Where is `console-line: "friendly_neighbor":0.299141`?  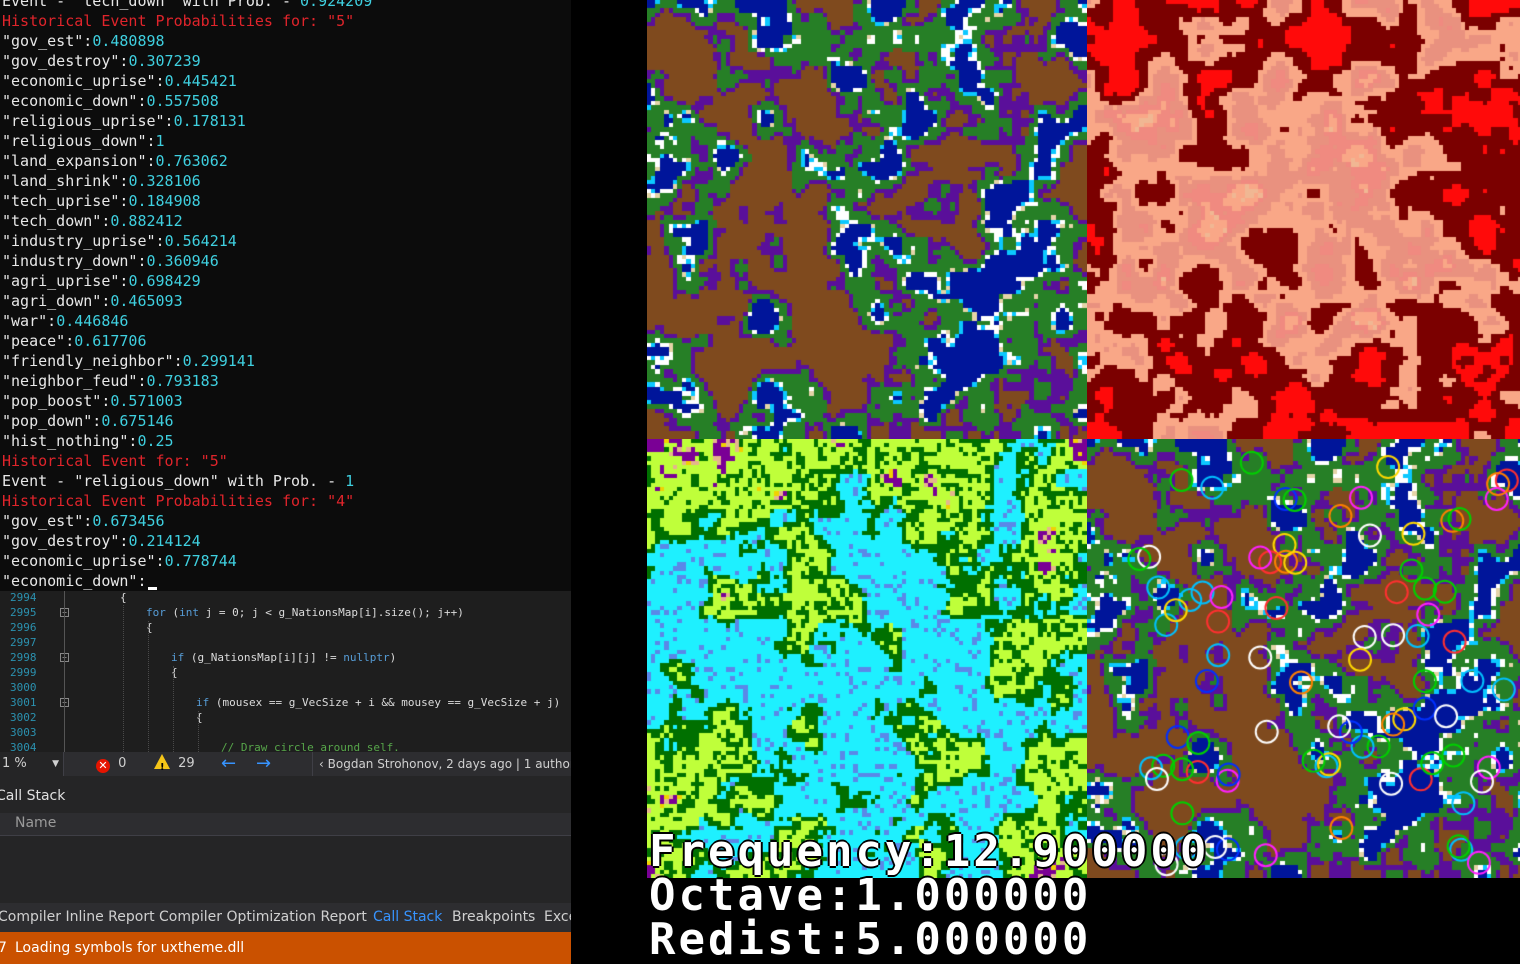
console-line: "friendly_neighbor":0.299141 is located at coordinates (128, 361).